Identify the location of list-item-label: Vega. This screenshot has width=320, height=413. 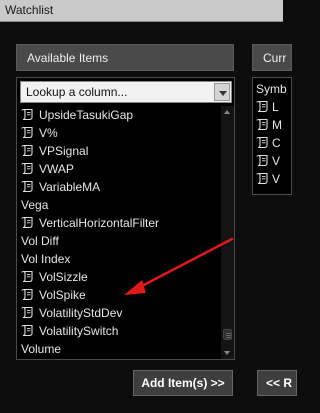
(35, 205).